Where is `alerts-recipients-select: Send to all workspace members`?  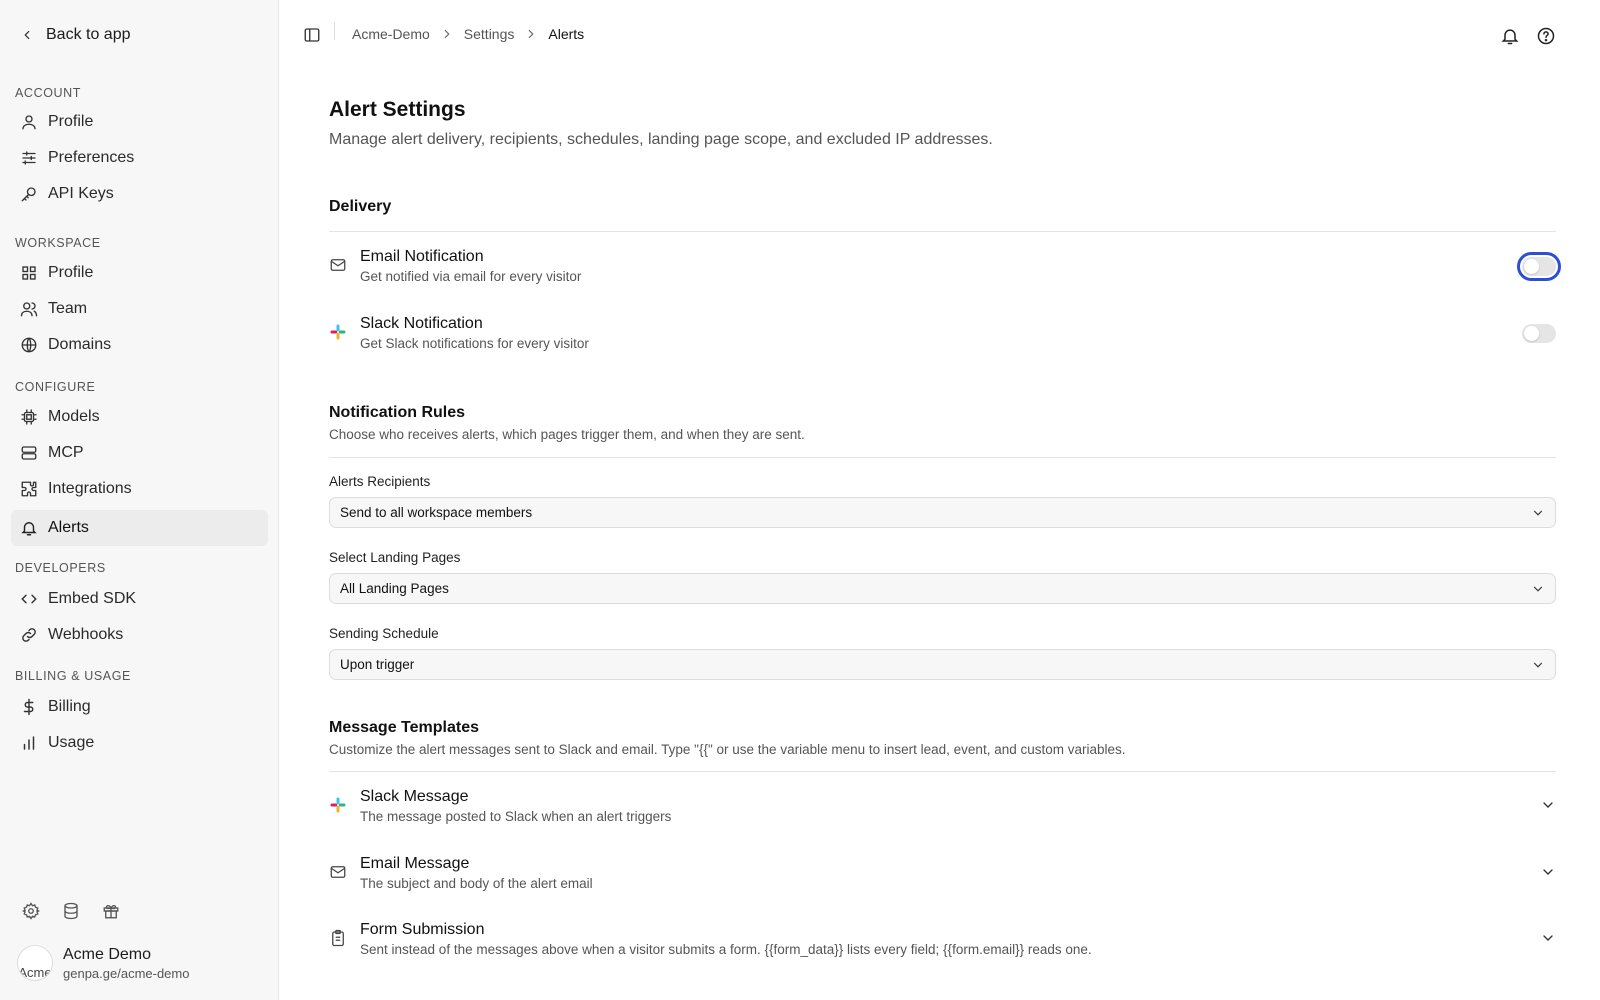
alerts-recipients-select: Send to all workspace members is located at coordinates (942, 512).